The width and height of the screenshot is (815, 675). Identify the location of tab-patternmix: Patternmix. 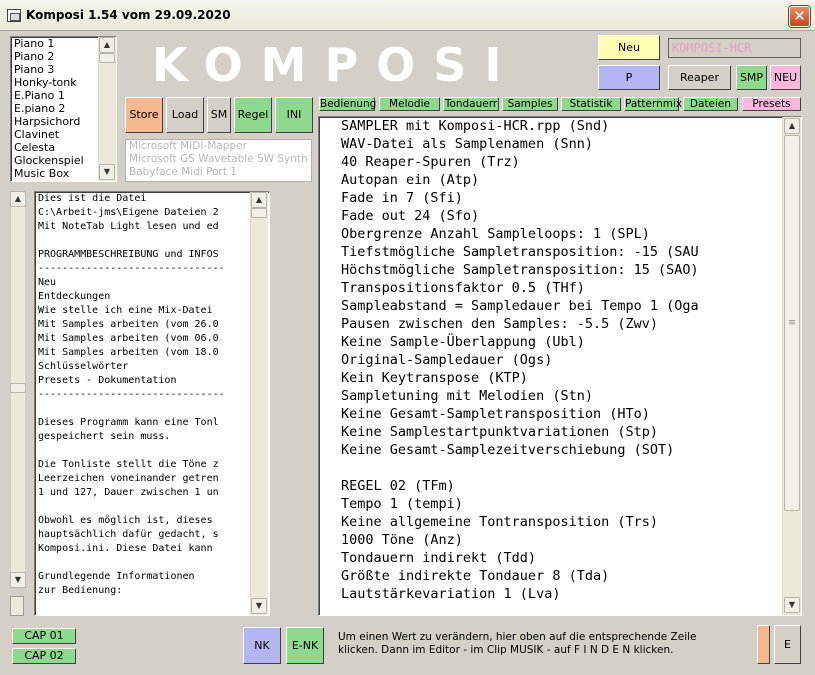
(653, 104).